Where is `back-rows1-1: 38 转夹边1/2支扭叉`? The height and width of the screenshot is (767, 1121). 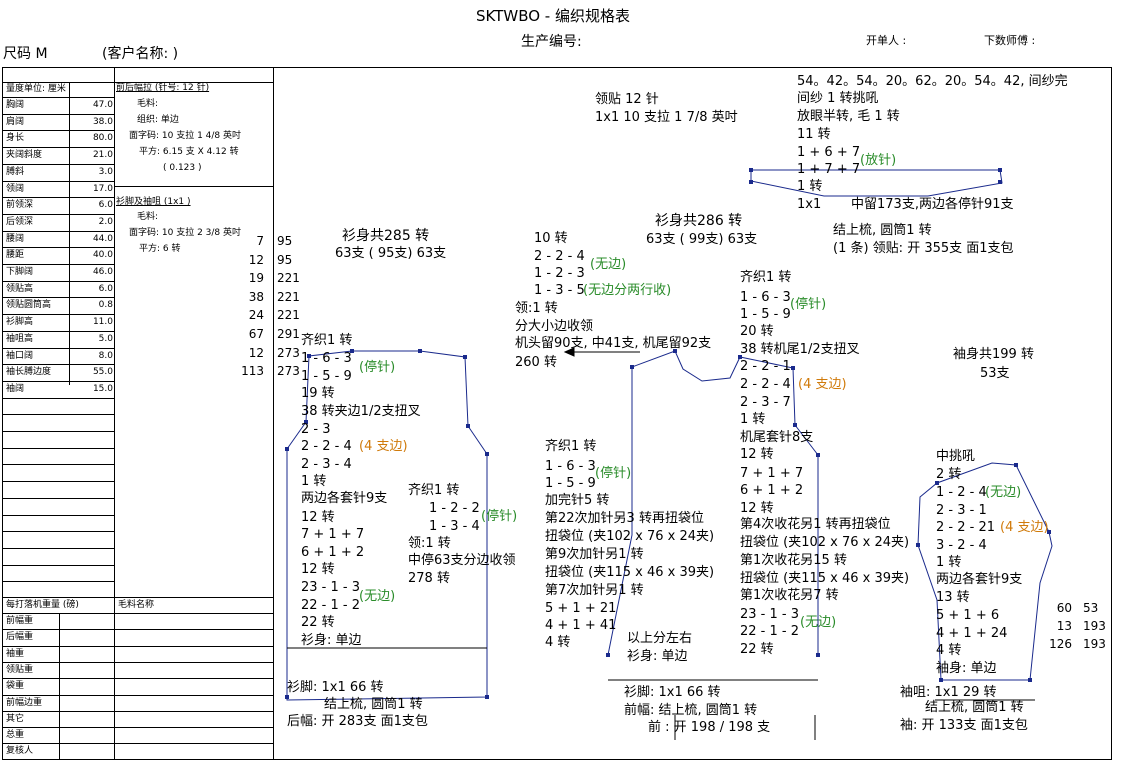
back-rows1-1: 38 转夹边1/2支扭叉 is located at coordinates (361, 411).